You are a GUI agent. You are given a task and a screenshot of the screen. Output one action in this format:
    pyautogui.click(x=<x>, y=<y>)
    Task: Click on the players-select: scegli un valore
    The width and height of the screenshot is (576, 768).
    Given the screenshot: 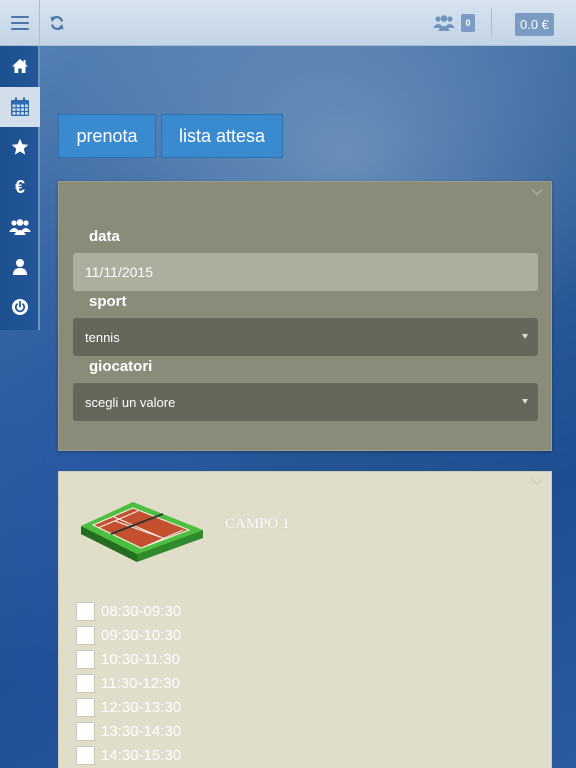 What is the action you would take?
    pyautogui.click(x=305, y=402)
    